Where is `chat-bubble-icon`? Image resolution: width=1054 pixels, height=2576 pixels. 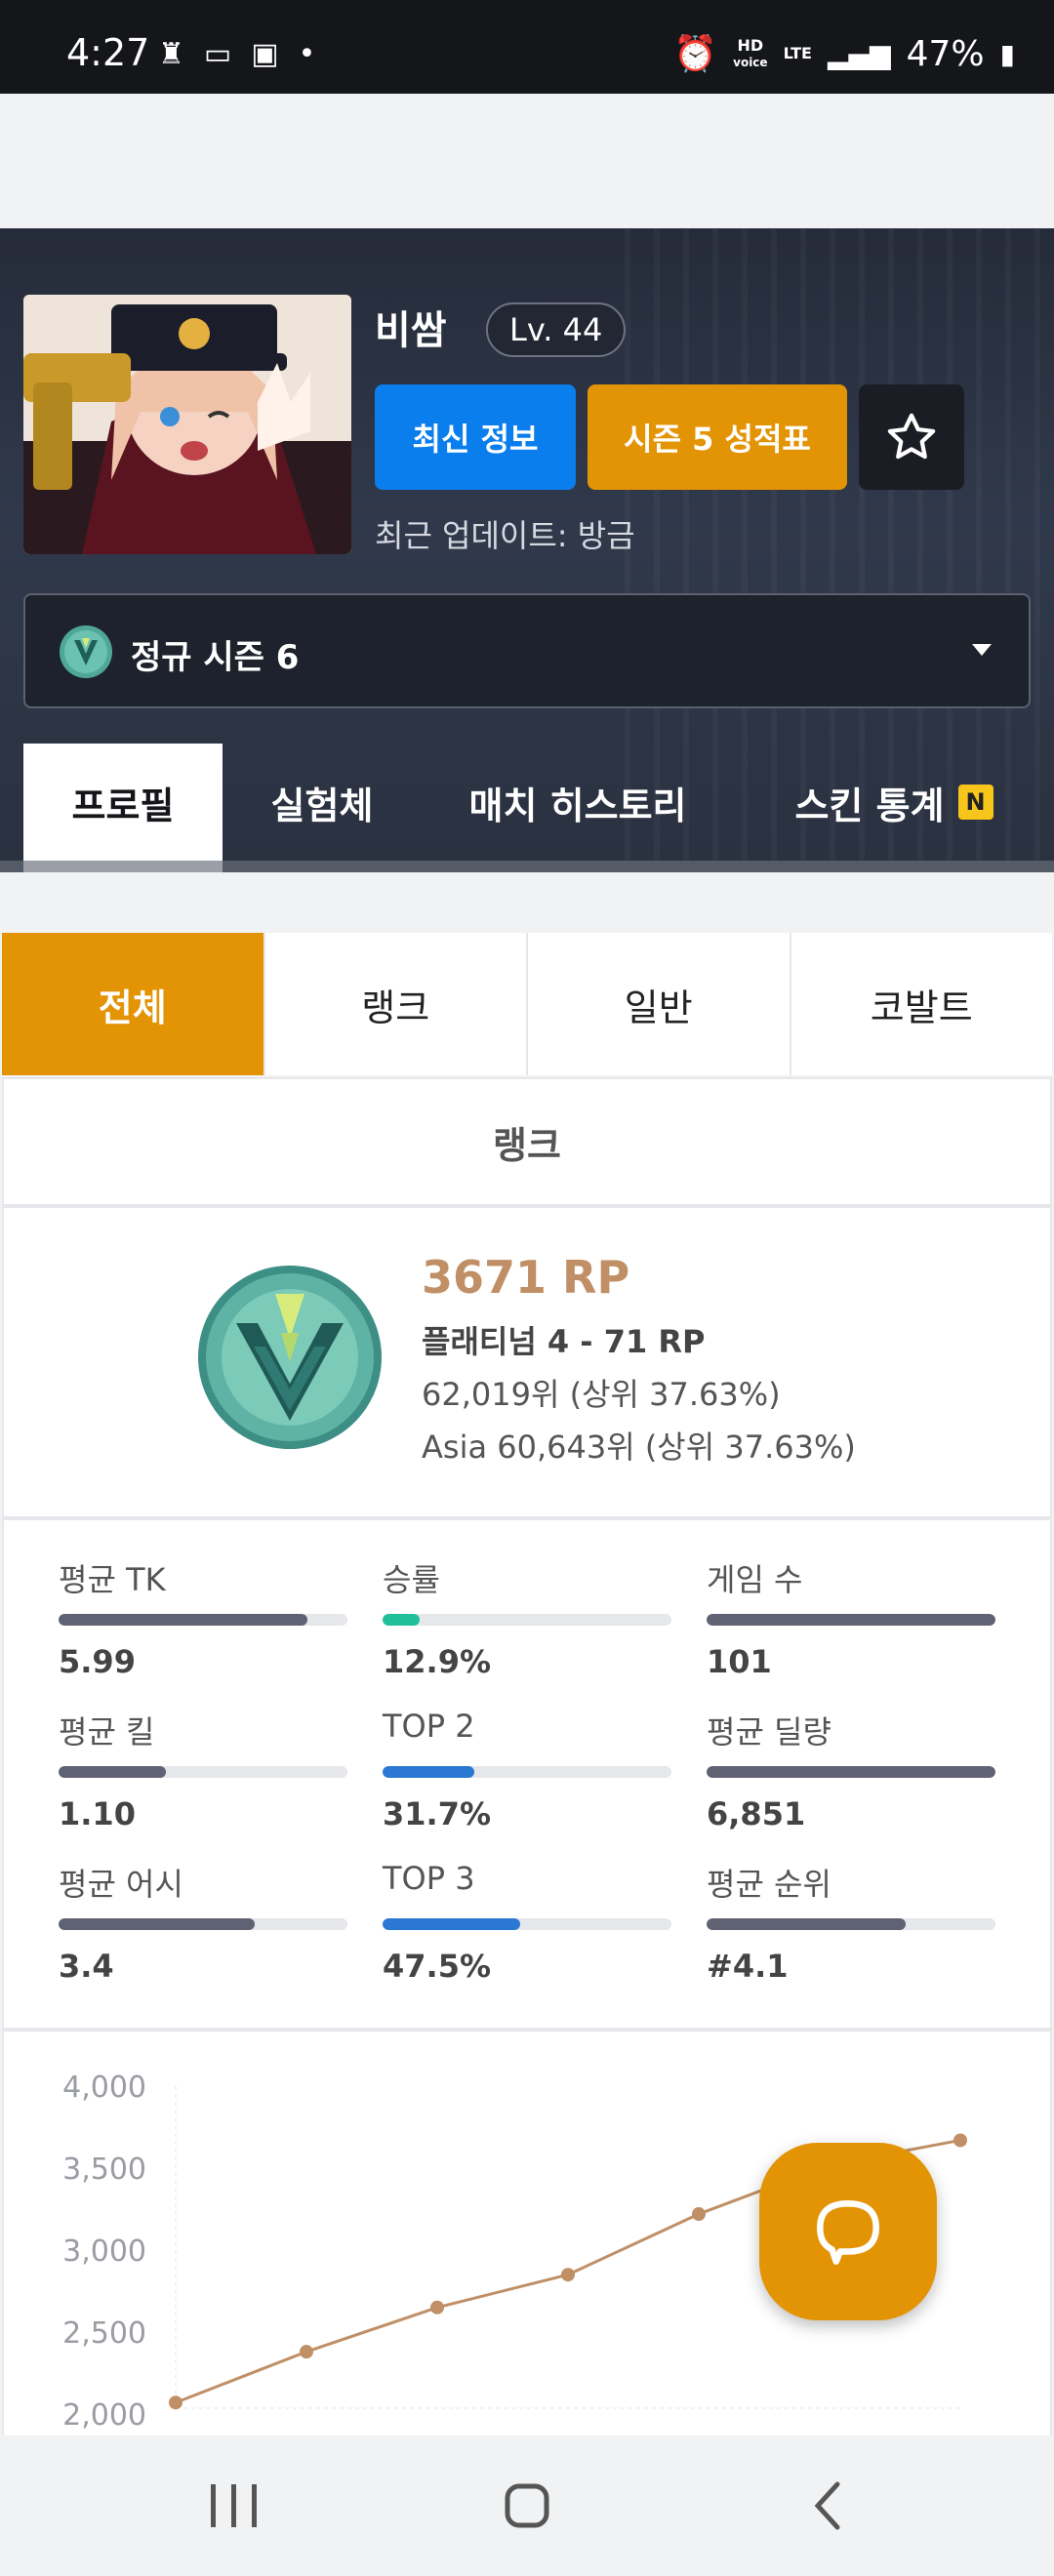 chat-bubble-icon is located at coordinates (848, 2233).